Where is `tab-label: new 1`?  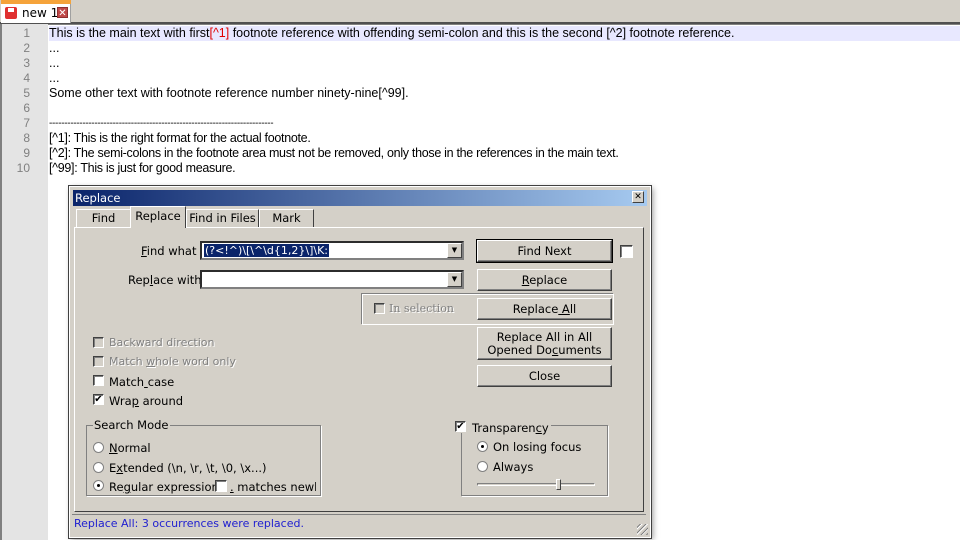 tab-label: new 1 is located at coordinates (40, 13).